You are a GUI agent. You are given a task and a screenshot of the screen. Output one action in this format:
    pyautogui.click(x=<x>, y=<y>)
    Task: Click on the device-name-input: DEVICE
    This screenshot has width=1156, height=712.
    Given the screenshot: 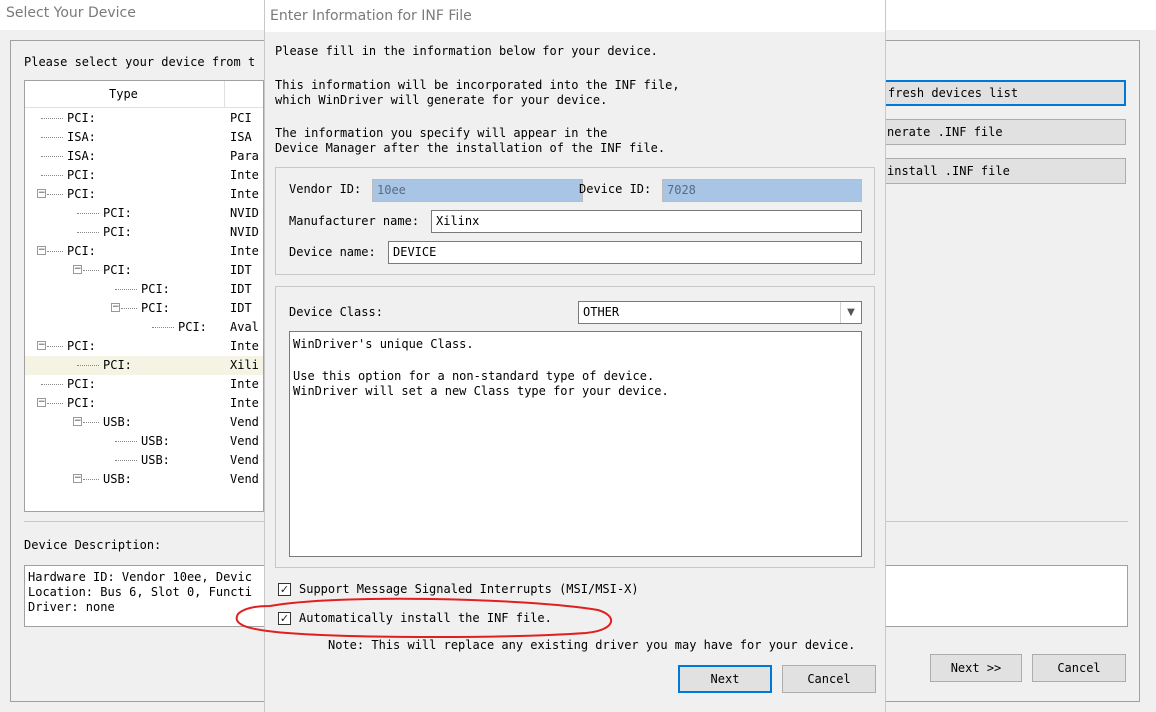 What is the action you would take?
    pyautogui.click(x=625, y=252)
    